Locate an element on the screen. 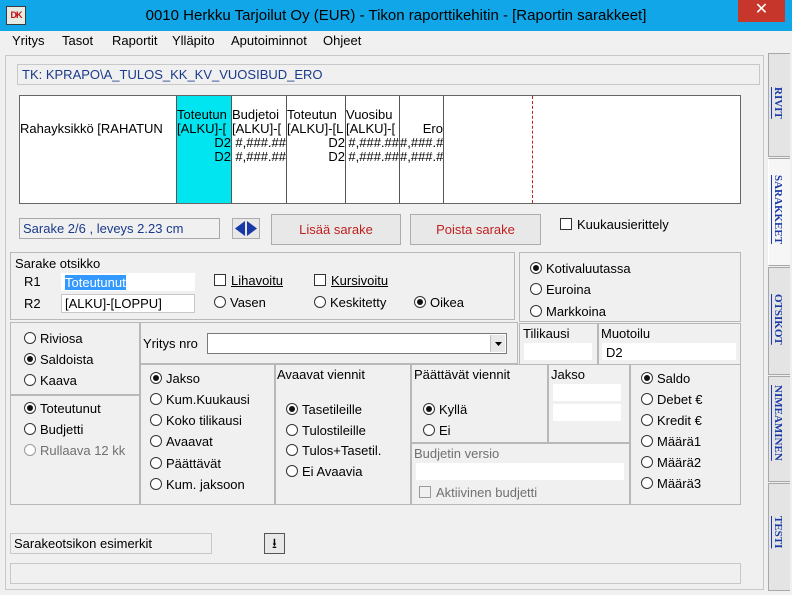  opening-pl-radio: Tulostileille is located at coordinates (326, 430).